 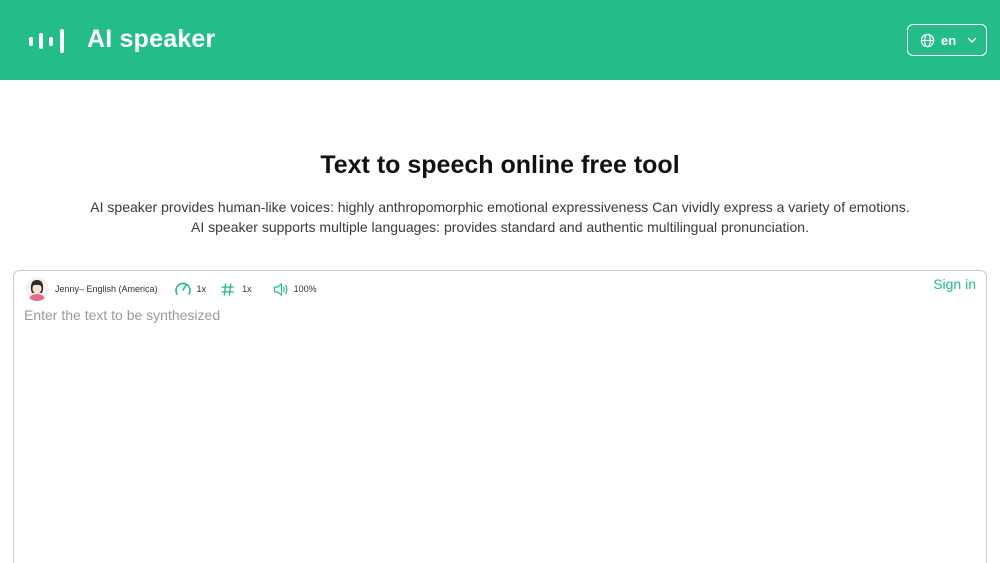 What do you see at coordinates (305, 289) in the screenshot?
I see `volume-value: 100%` at bounding box center [305, 289].